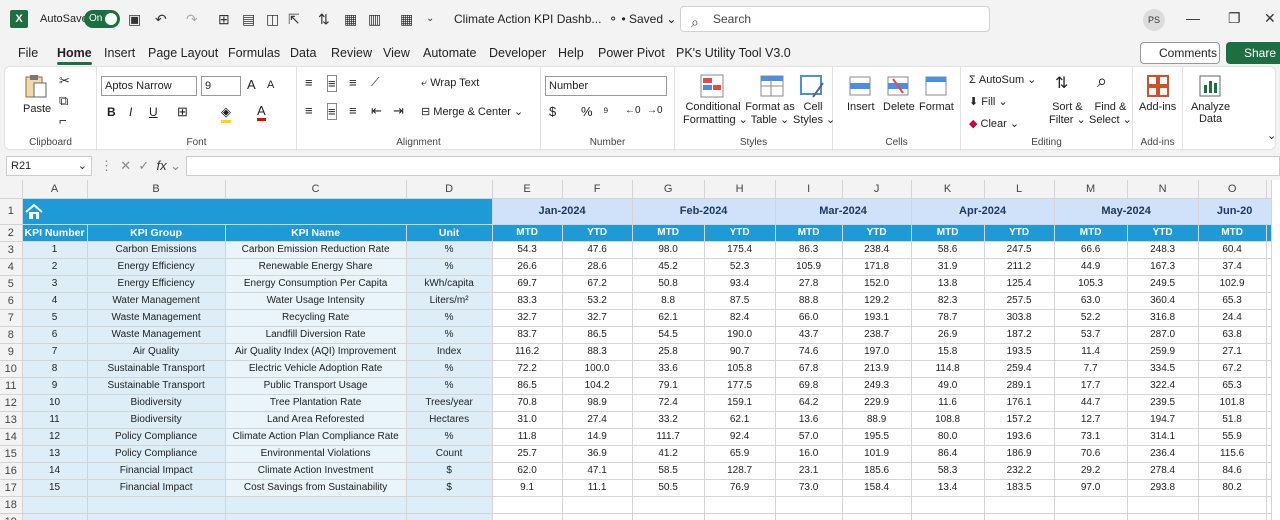  What do you see at coordinates (809, 284) in the screenshot?
I see `value-cell: 27.8` at bounding box center [809, 284].